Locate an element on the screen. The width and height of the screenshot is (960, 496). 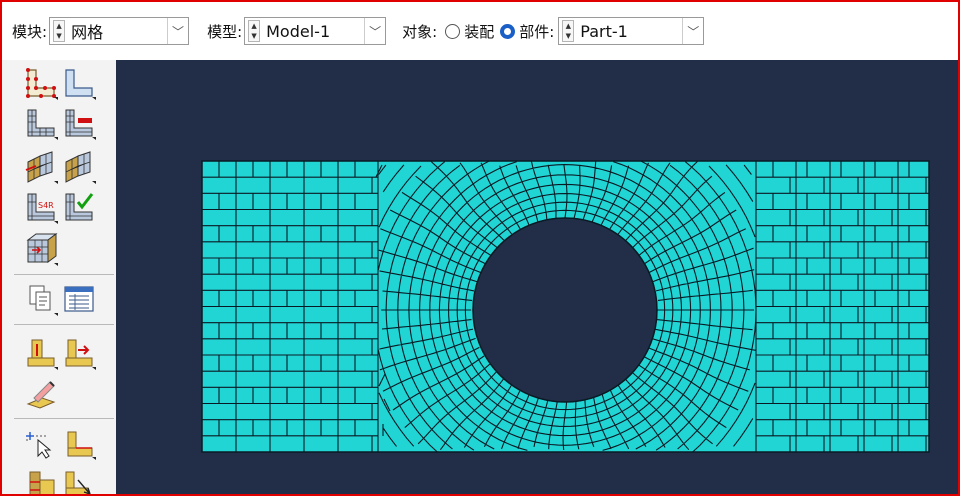
svg-text: S4R is located at coordinates (46, 205).